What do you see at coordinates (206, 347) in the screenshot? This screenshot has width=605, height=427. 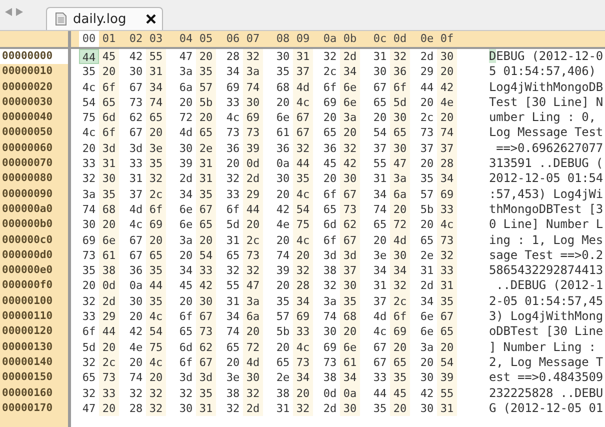 I see `hex-cell: 62` at bounding box center [206, 347].